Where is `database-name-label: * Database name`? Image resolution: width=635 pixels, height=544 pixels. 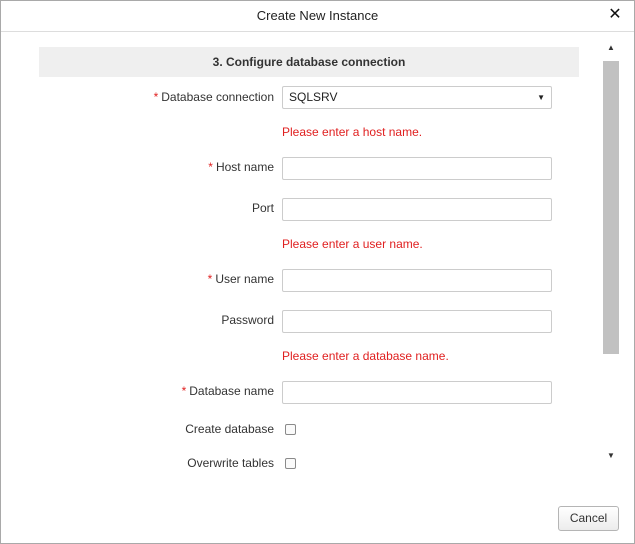
database-name-label: * Database name is located at coordinates (228, 391).